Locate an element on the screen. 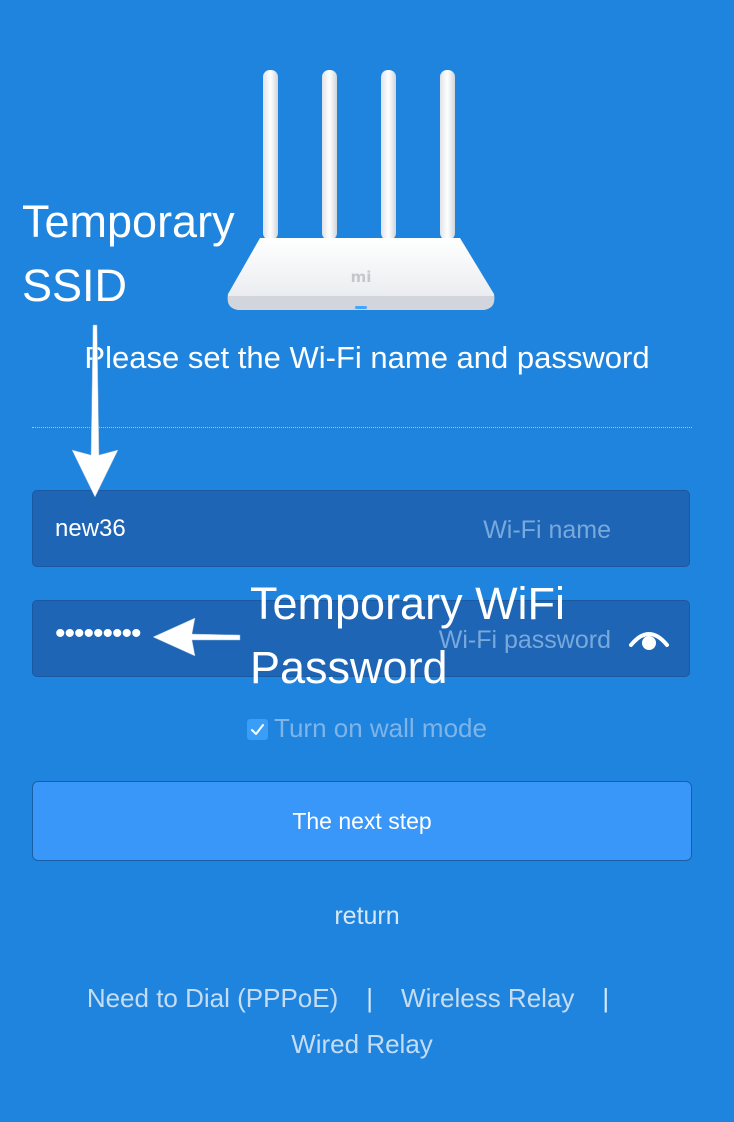 This screenshot has height=1122, width=734. page-heading: Please set the Wi-Fi name and password is located at coordinates (367, 357).